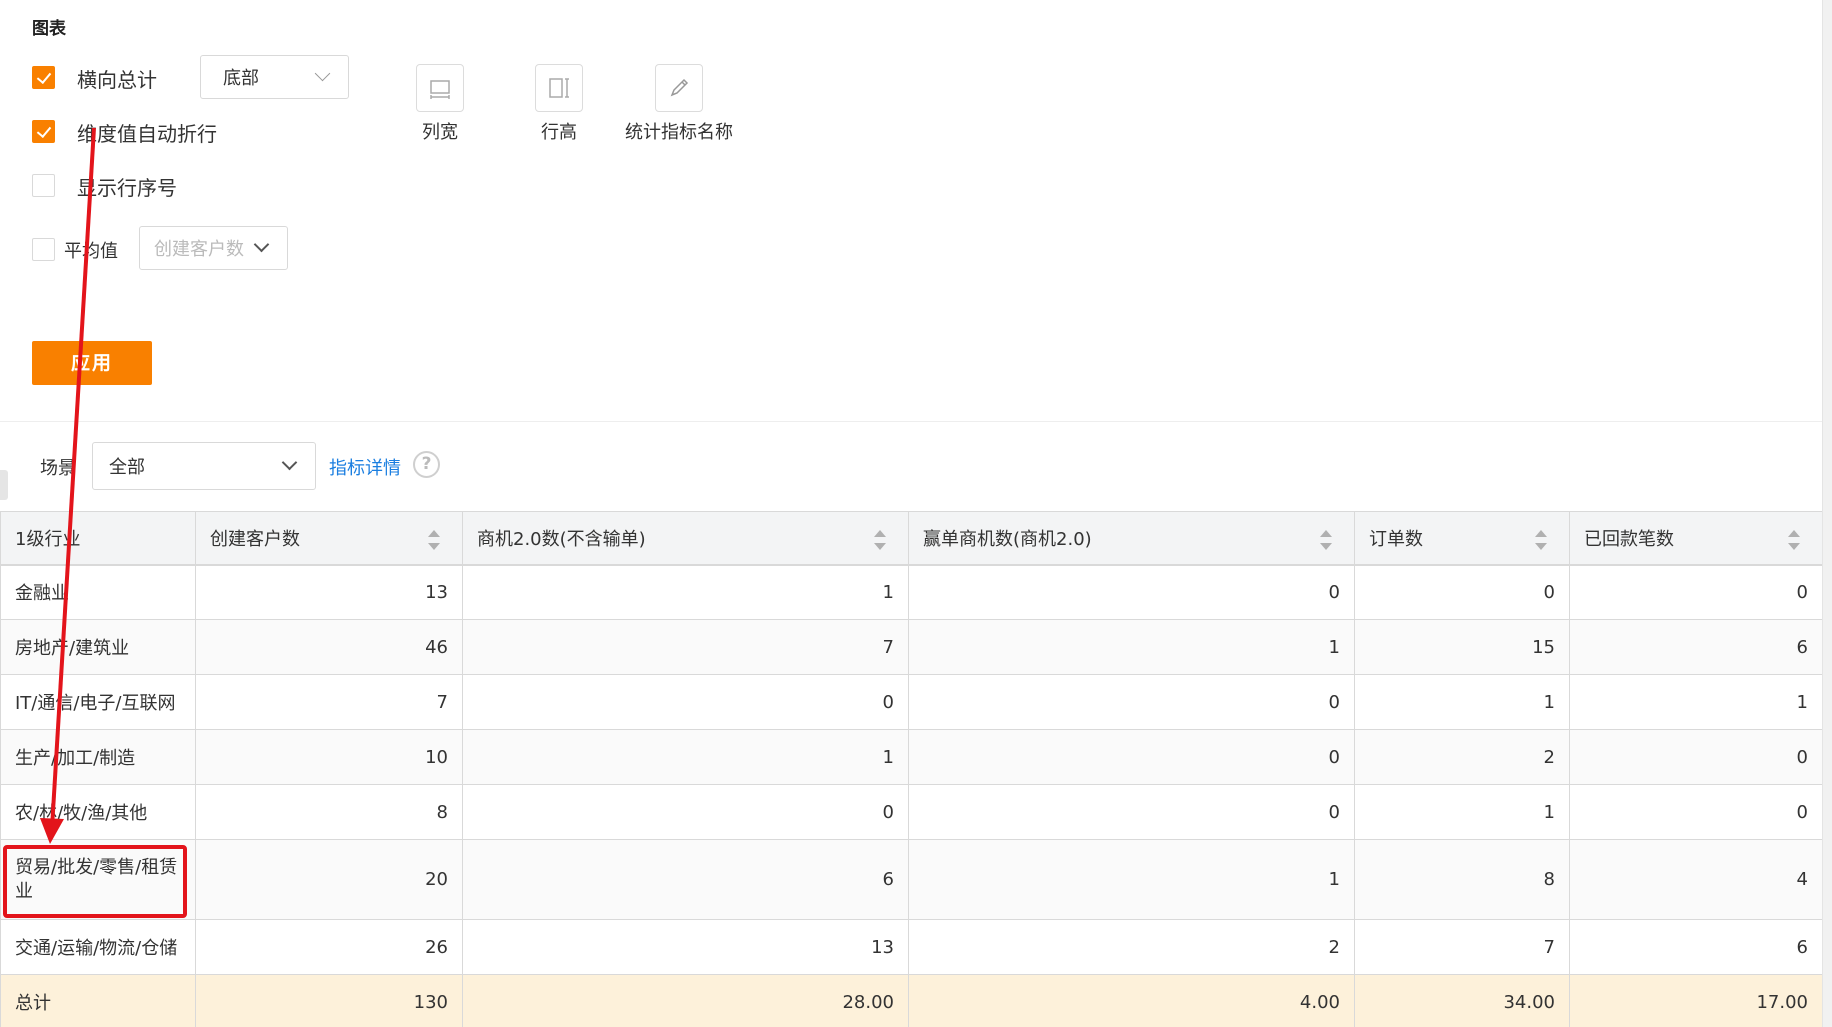 The width and height of the screenshot is (1832, 1027). Describe the element at coordinates (329, 757) in the screenshot. I see `table-cell: 10` at that location.